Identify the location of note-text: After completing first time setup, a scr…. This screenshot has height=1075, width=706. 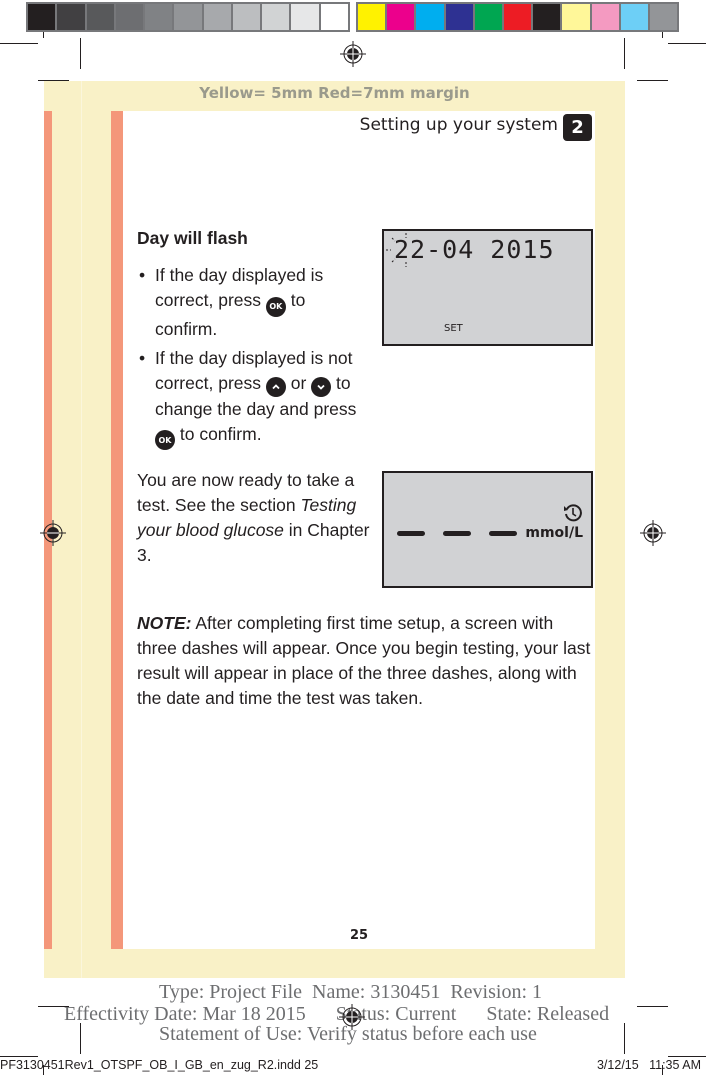
(364, 660).